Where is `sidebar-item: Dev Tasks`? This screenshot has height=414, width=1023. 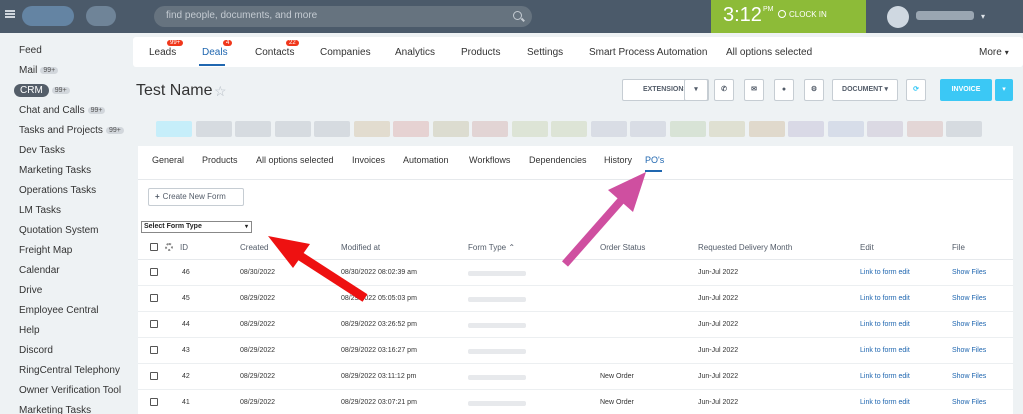
sidebar-item: Dev Tasks is located at coordinates (42, 150).